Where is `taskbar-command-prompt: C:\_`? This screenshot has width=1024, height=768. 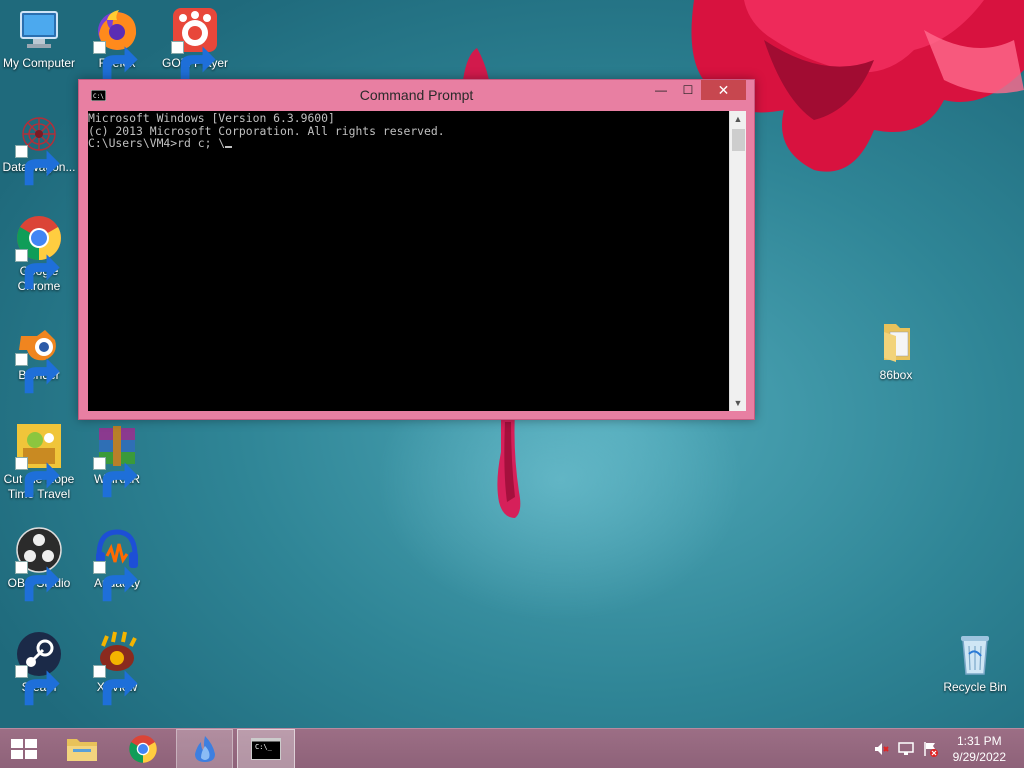
taskbar-command-prompt: C:\_ is located at coordinates (266, 748).